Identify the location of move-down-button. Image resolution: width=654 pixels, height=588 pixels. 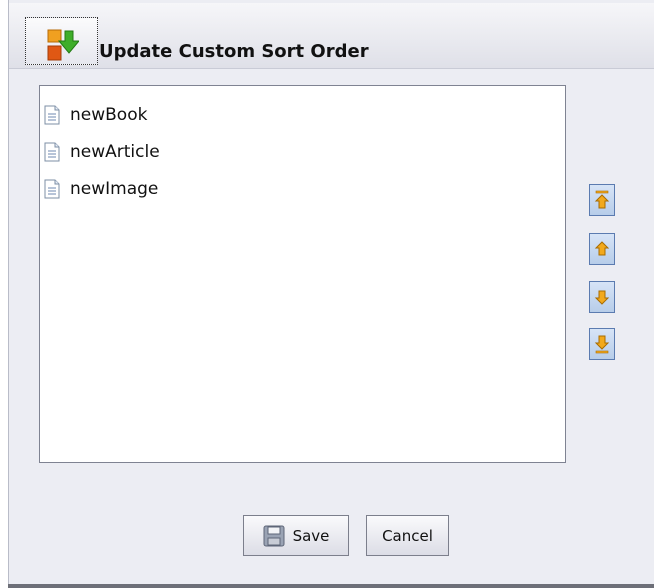
(602, 297).